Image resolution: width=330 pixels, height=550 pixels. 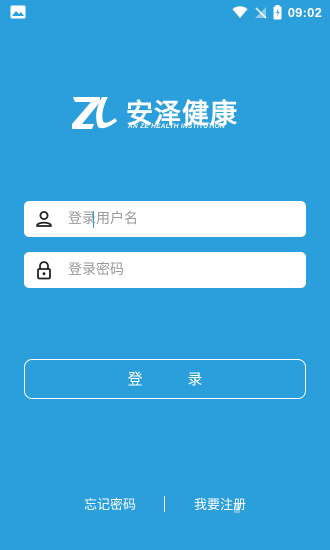 I want to click on login-button: 登 录, so click(x=165, y=379).